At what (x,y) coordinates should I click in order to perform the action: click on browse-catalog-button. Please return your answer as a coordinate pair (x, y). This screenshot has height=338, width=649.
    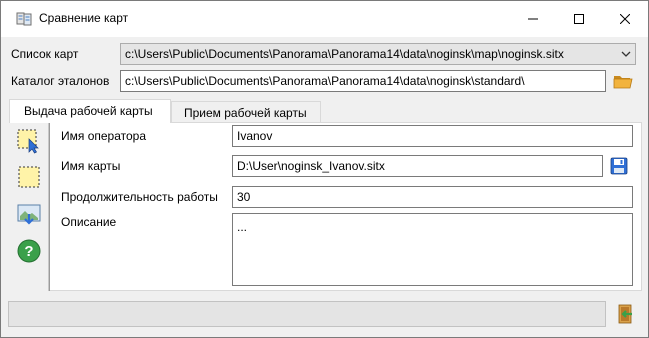
    Looking at the image, I should click on (623, 81).